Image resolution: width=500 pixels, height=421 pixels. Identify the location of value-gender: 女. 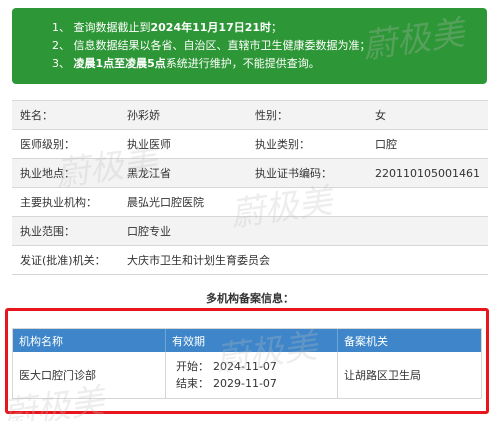
(380, 115).